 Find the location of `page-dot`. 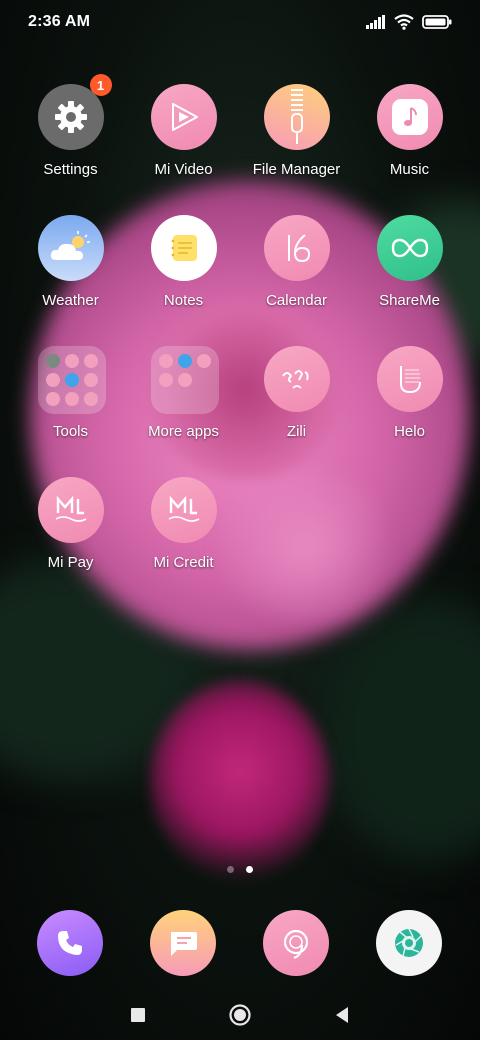

page-dot is located at coordinates (230, 869).